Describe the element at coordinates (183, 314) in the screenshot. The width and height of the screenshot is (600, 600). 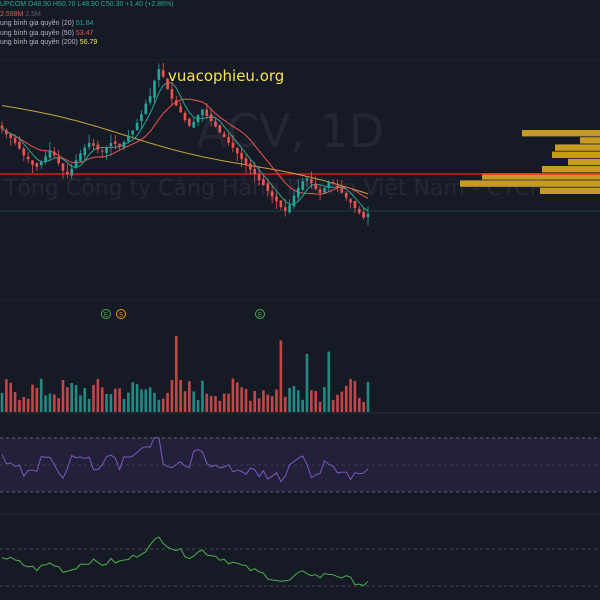
I see `event-markers: ESE` at that location.